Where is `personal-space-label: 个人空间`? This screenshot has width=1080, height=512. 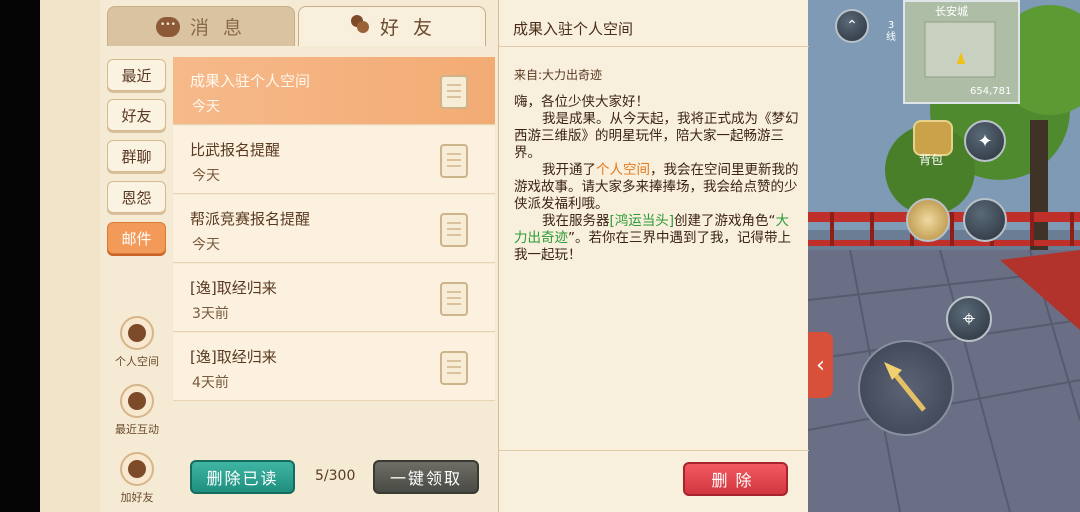 personal-space-label: 个人空间 is located at coordinates (137, 361).